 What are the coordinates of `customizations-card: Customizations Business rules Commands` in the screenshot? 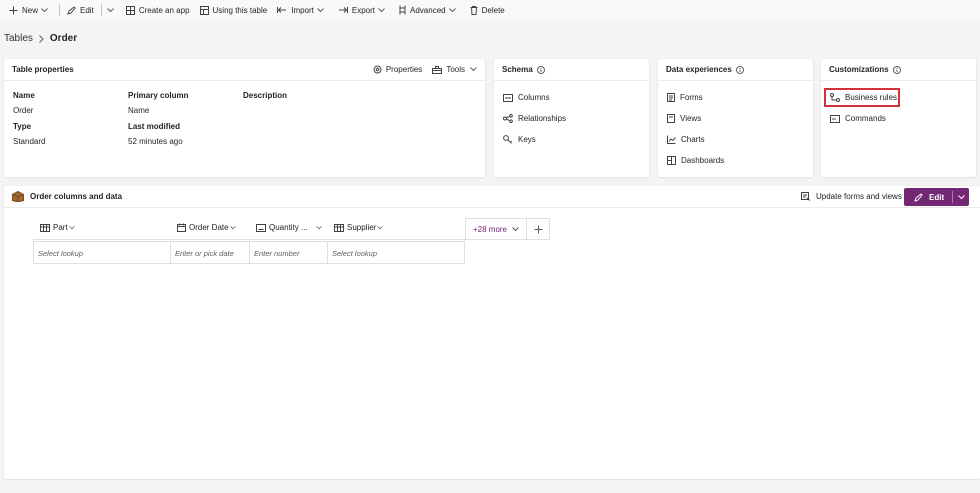 It's located at (898, 118).